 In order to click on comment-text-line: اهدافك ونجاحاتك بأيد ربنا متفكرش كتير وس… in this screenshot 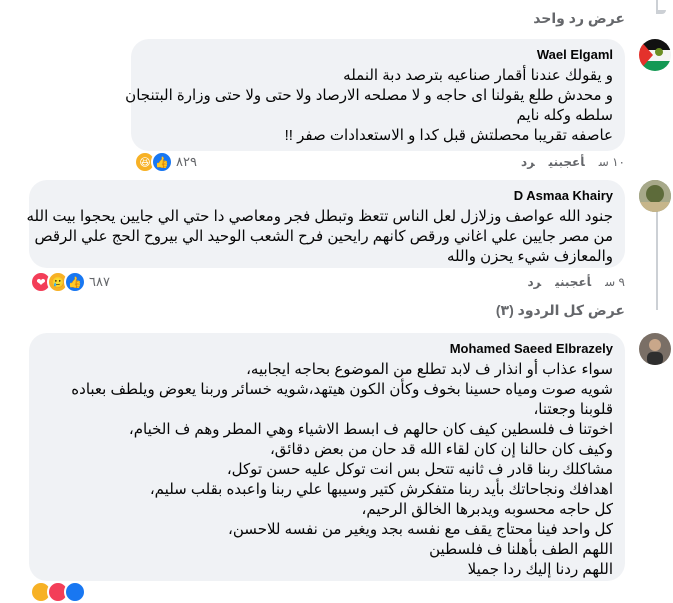, I will do `click(381, 489)`.